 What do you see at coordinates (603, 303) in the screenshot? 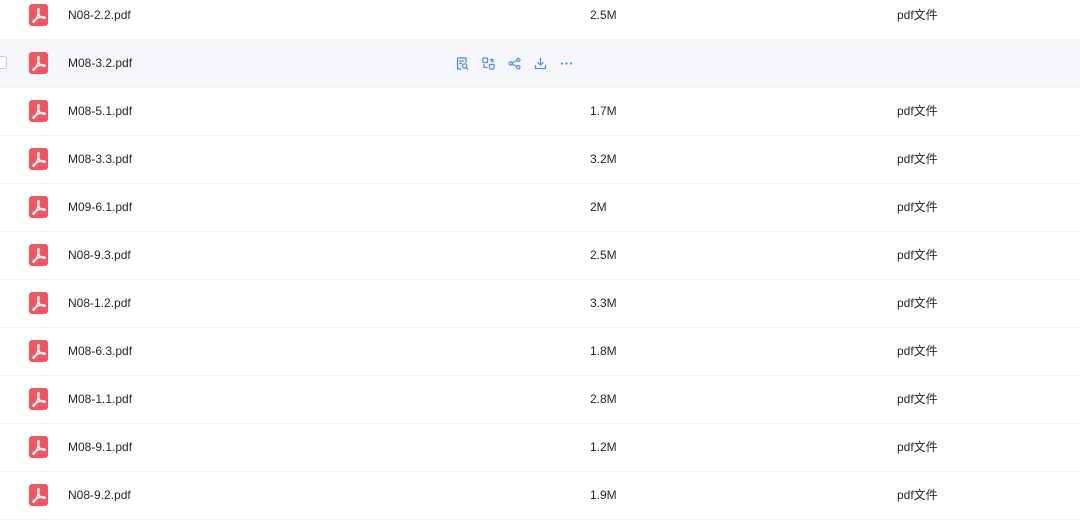
I see `file-size: 3.3M` at bounding box center [603, 303].